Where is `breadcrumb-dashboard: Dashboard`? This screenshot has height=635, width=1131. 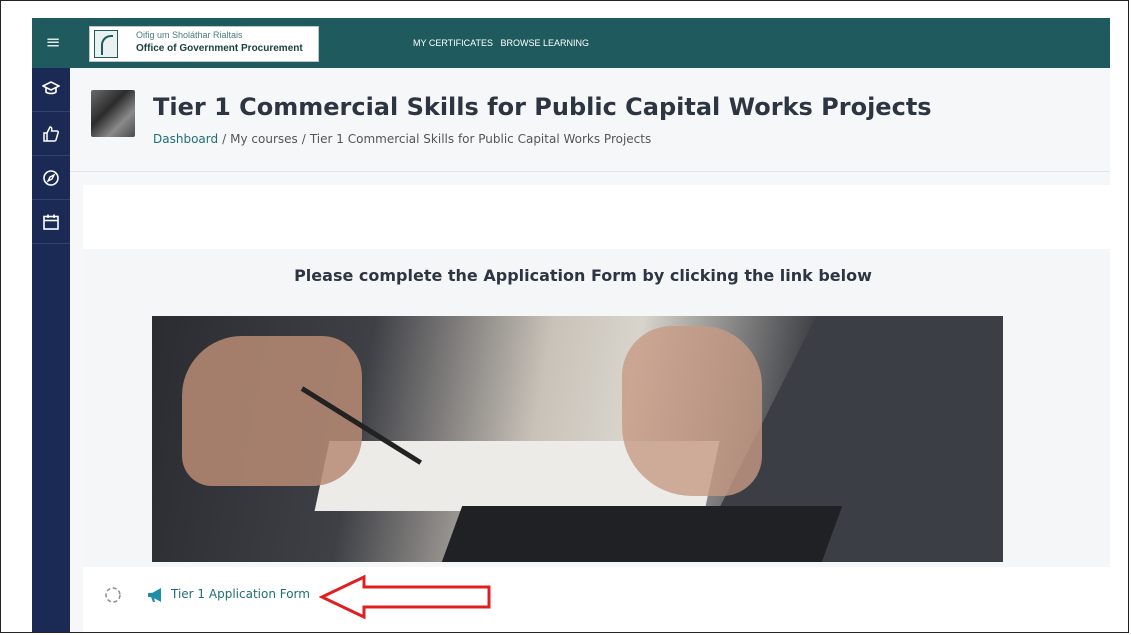
breadcrumb-dashboard: Dashboard is located at coordinates (185, 139).